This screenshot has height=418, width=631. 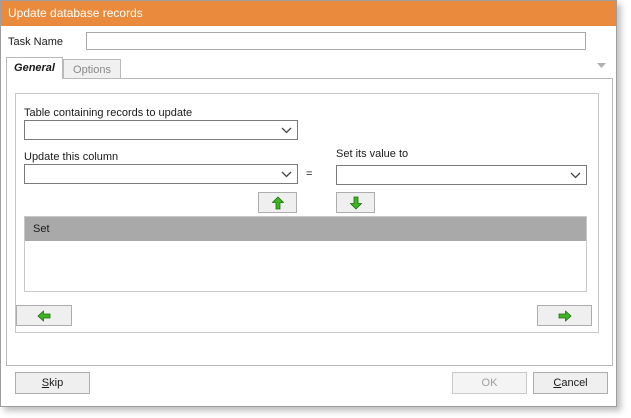 What do you see at coordinates (75, 13) in the screenshot?
I see `window-title: Update database records` at bounding box center [75, 13].